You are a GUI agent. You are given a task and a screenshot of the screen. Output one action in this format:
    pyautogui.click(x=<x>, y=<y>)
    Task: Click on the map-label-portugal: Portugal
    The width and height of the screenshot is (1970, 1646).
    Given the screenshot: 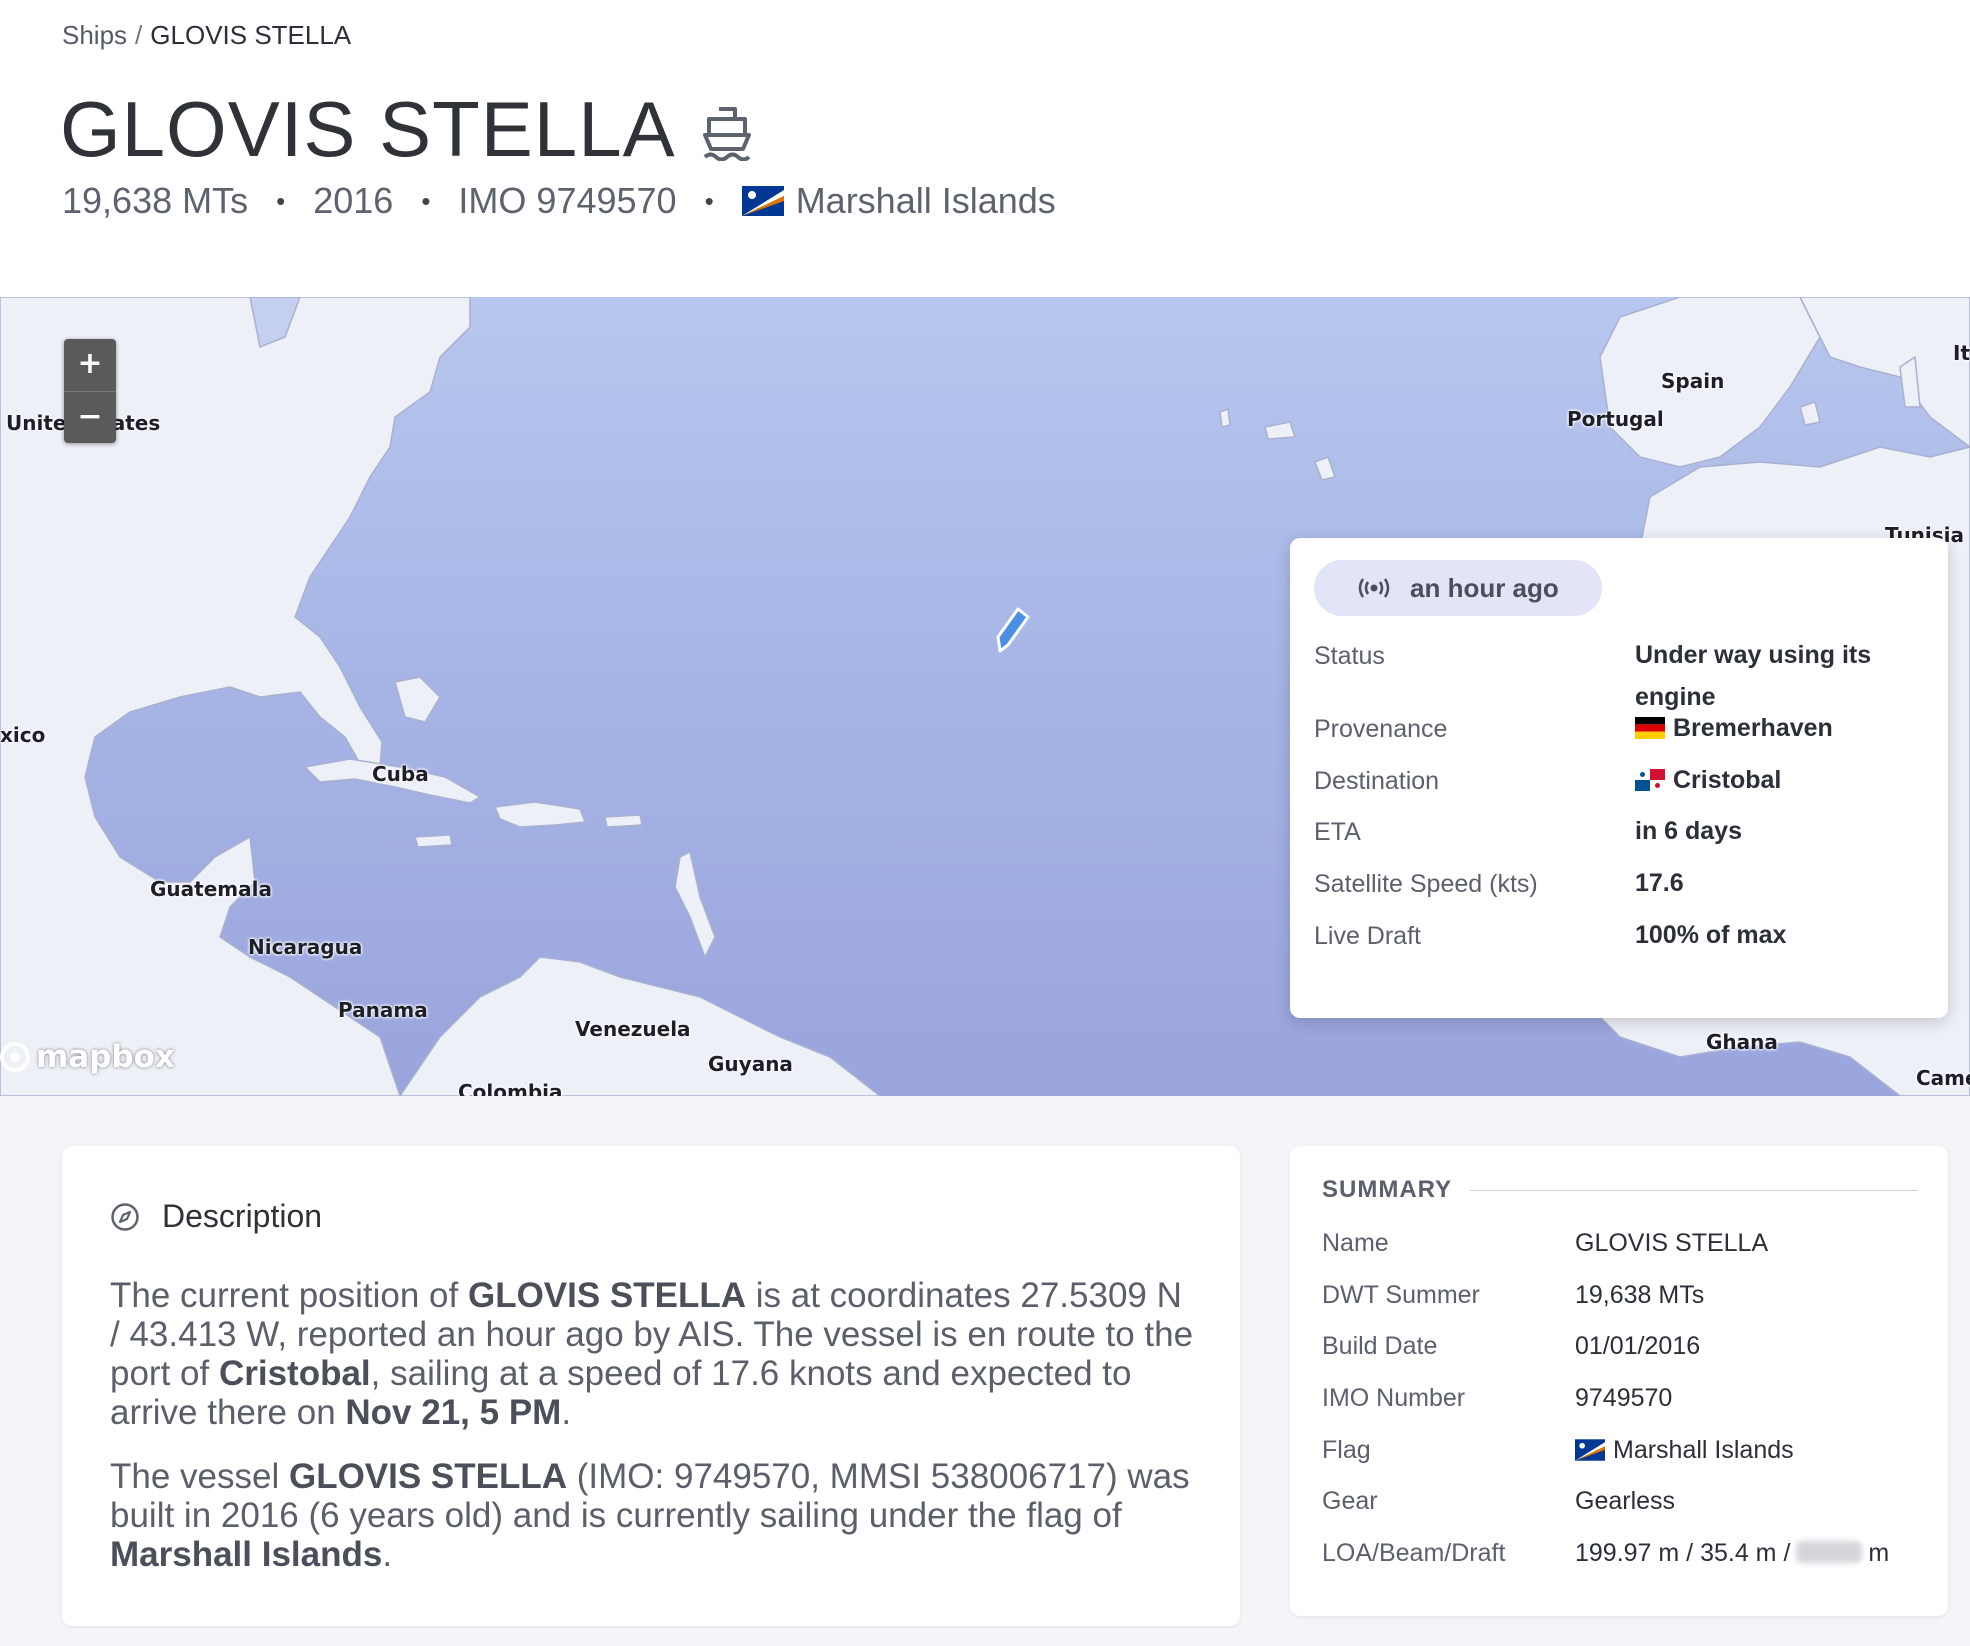 What is the action you would take?
    pyautogui.click(x=1615, y=419)
    